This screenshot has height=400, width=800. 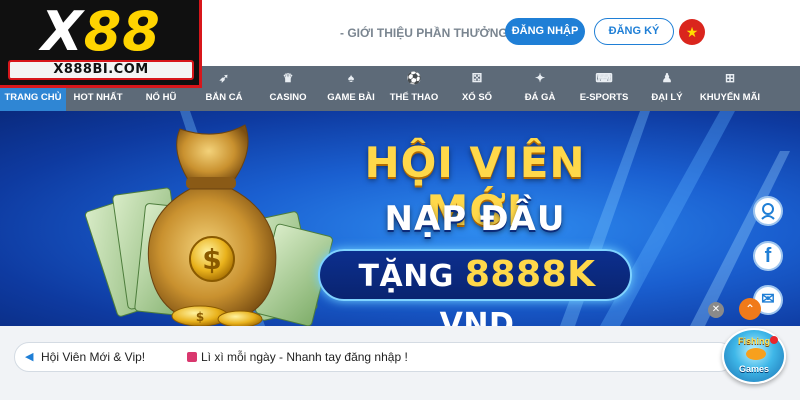 I want to click on agent-icon: ♟, so click(x=667, y=78).